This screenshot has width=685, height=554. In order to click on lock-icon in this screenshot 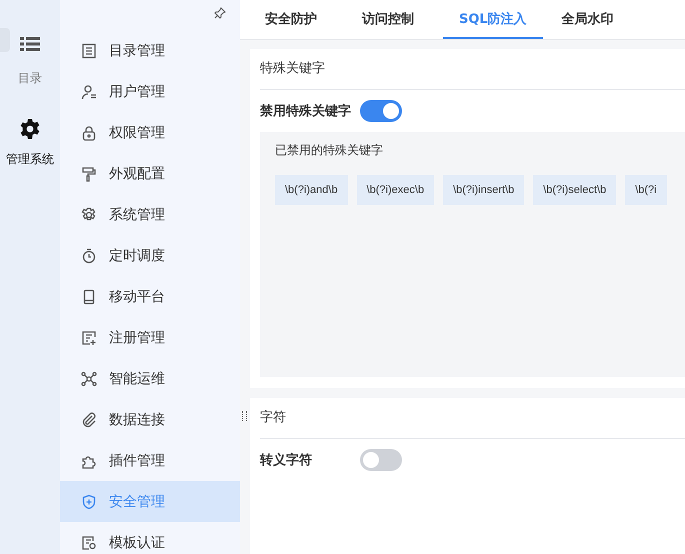, I will do `click(89, 132)`.